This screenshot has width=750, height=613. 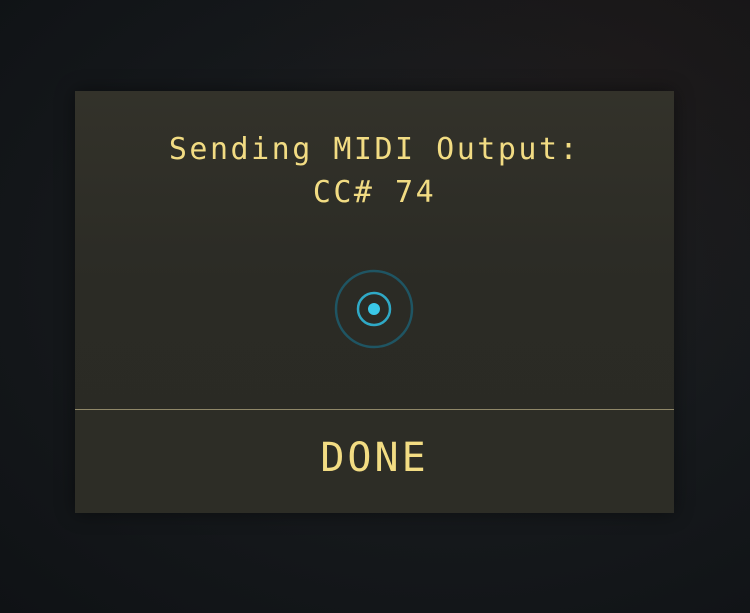 What do you see at coordinates (374, 192) in the screenshot?
I see `midi-cc-value: CC# 74` at bounding box center [374, 192].